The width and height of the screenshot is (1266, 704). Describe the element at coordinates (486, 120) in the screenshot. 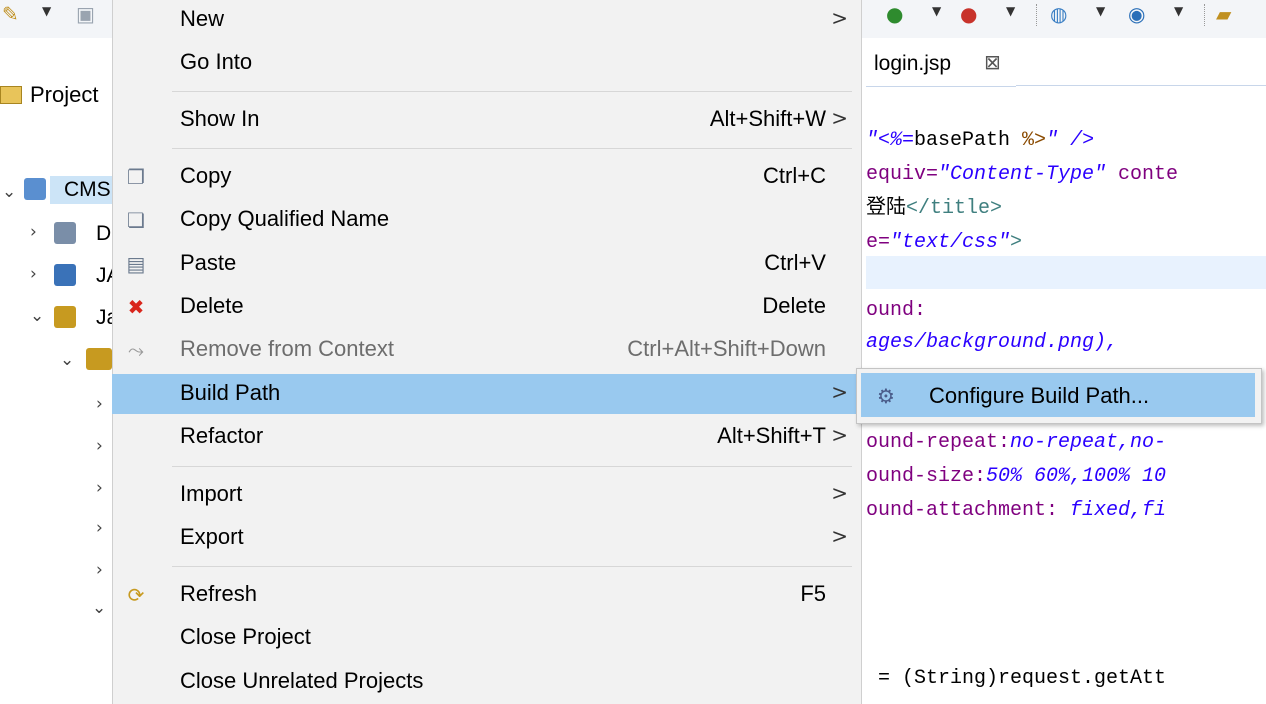

I see `menu-item-show-in: Show In Alt+Shift+W >` at that location.